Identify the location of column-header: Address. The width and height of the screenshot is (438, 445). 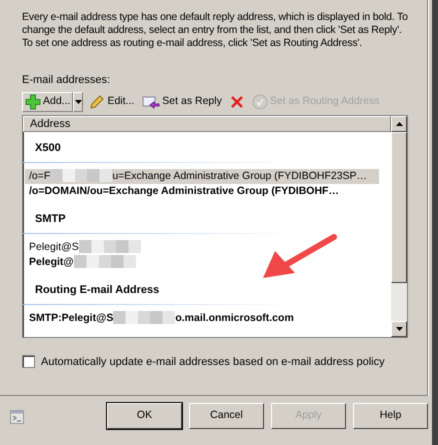
(207, 124).